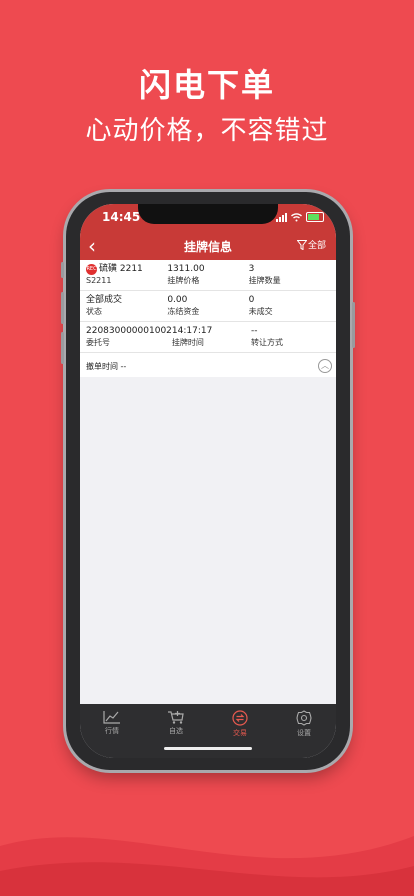 The image size is (414, 896). I want to click on detail-row: REC 硫磺 2211 S2211 1311.00 挂牌价格 3 挂牌数量, so click(208, 275).